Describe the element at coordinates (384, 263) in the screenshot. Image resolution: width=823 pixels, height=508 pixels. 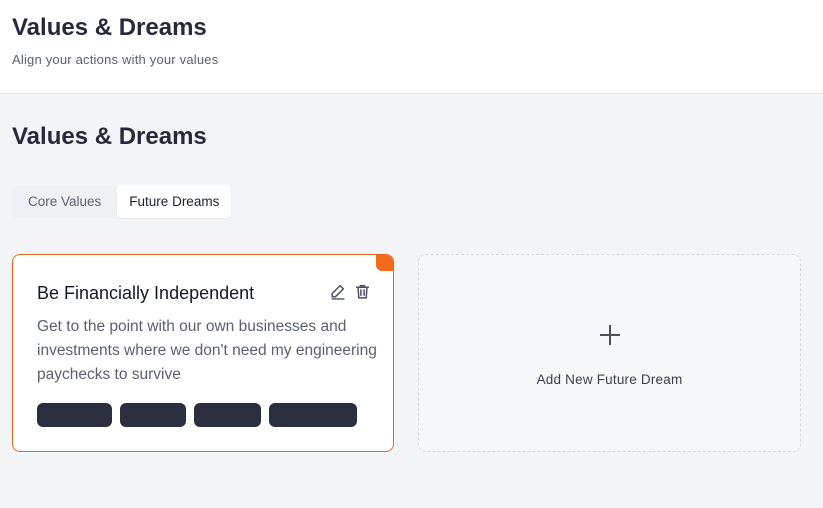
I see `corner-badge` at that location.